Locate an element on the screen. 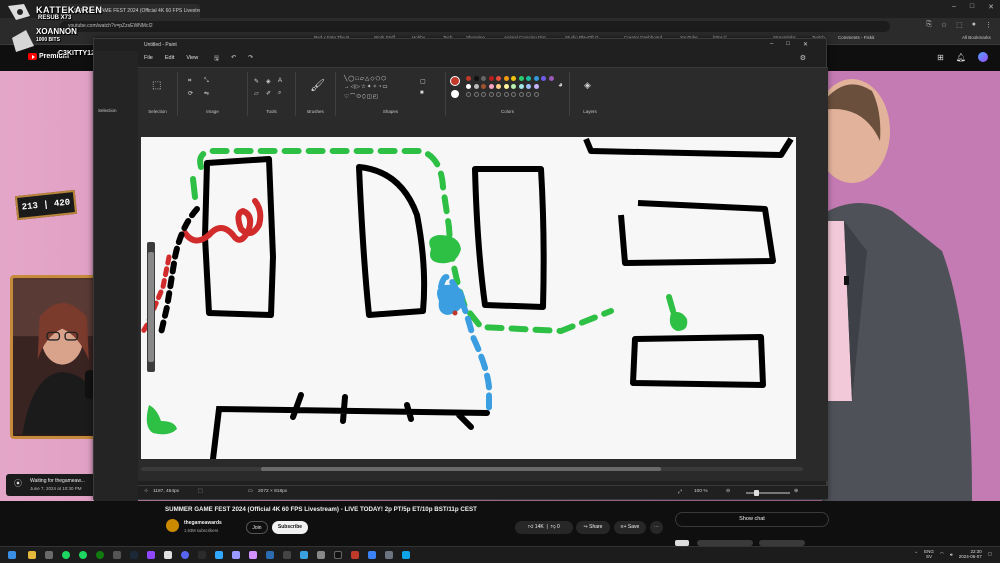  extensions-icon: ⬚ is located at coordinates (959, 25).